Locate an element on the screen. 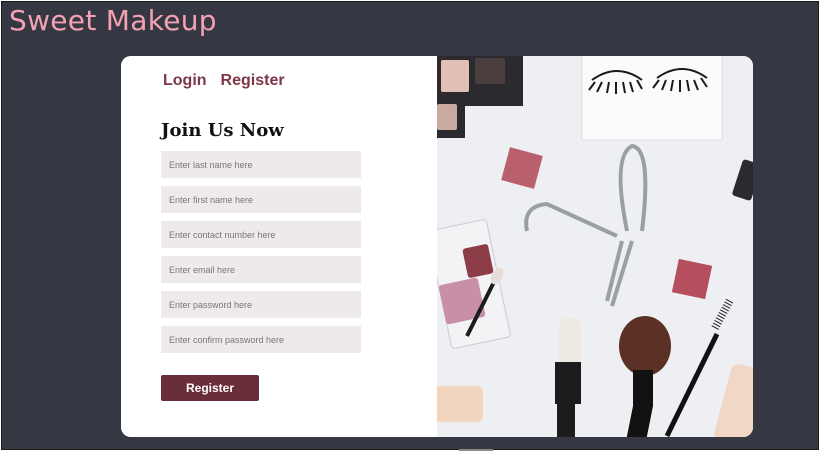 Image resolution: width=822 pixels, height=453 pixels. first-name-input is located at coordinates (261, 199).